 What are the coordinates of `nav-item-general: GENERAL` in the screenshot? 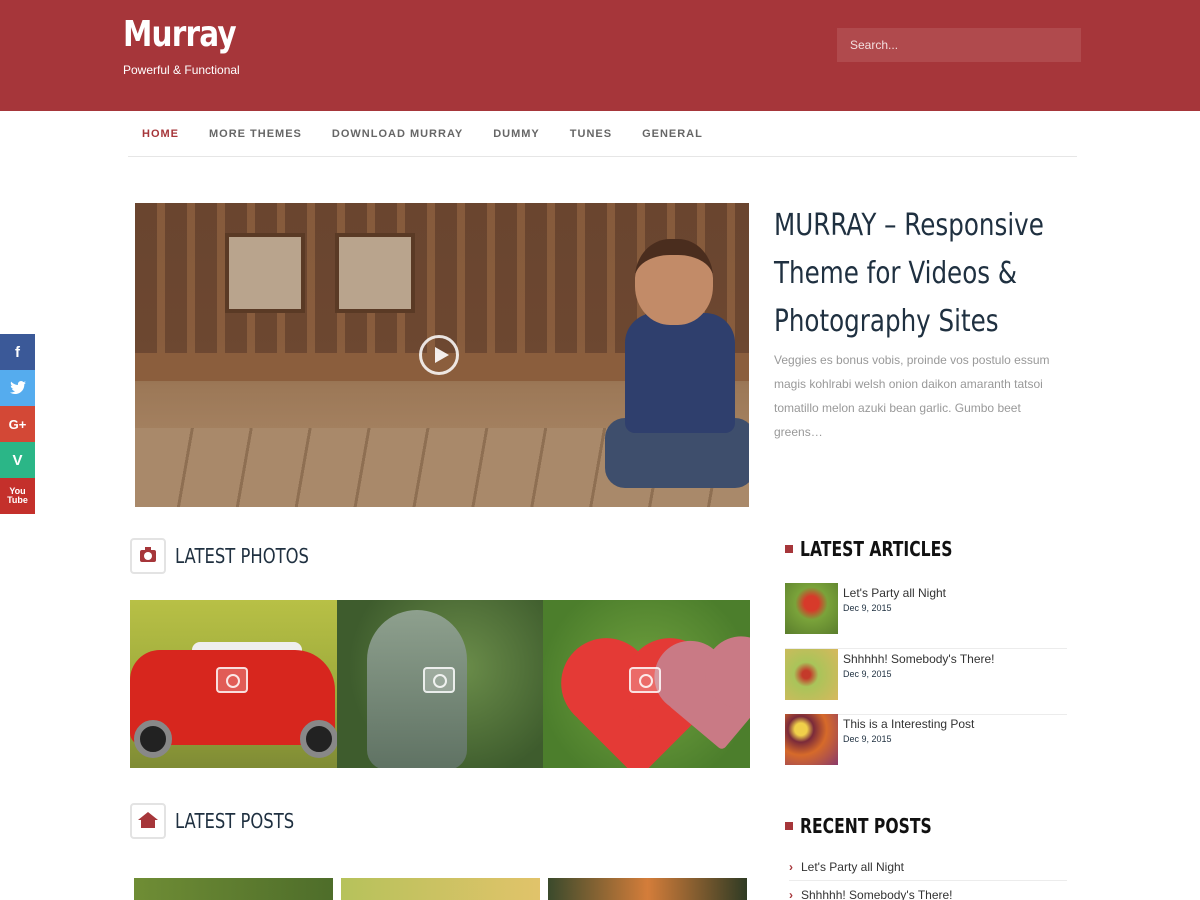 It's located at (672, 134).